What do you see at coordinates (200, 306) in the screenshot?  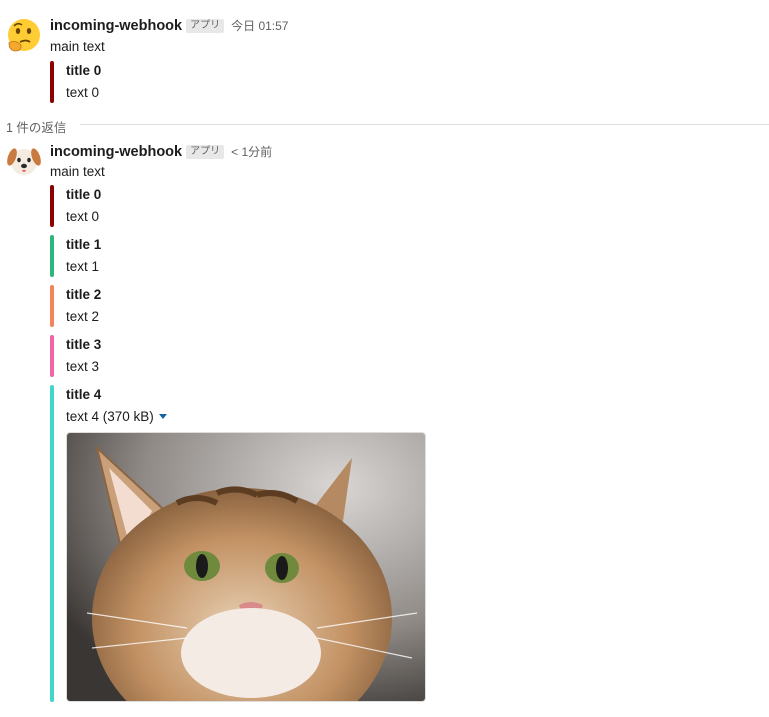 I see `attachment: title 2 text 2` at bounding box center [200, 306].